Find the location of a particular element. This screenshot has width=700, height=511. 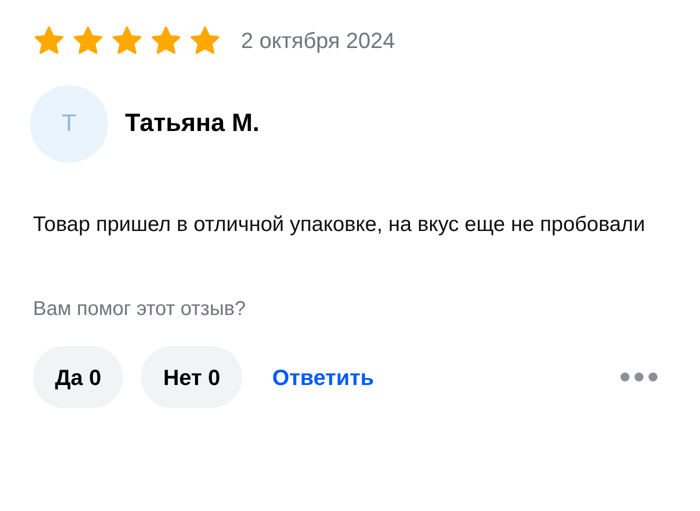

review-date: 2 октября 2024 is located at coordinates (318, 41).